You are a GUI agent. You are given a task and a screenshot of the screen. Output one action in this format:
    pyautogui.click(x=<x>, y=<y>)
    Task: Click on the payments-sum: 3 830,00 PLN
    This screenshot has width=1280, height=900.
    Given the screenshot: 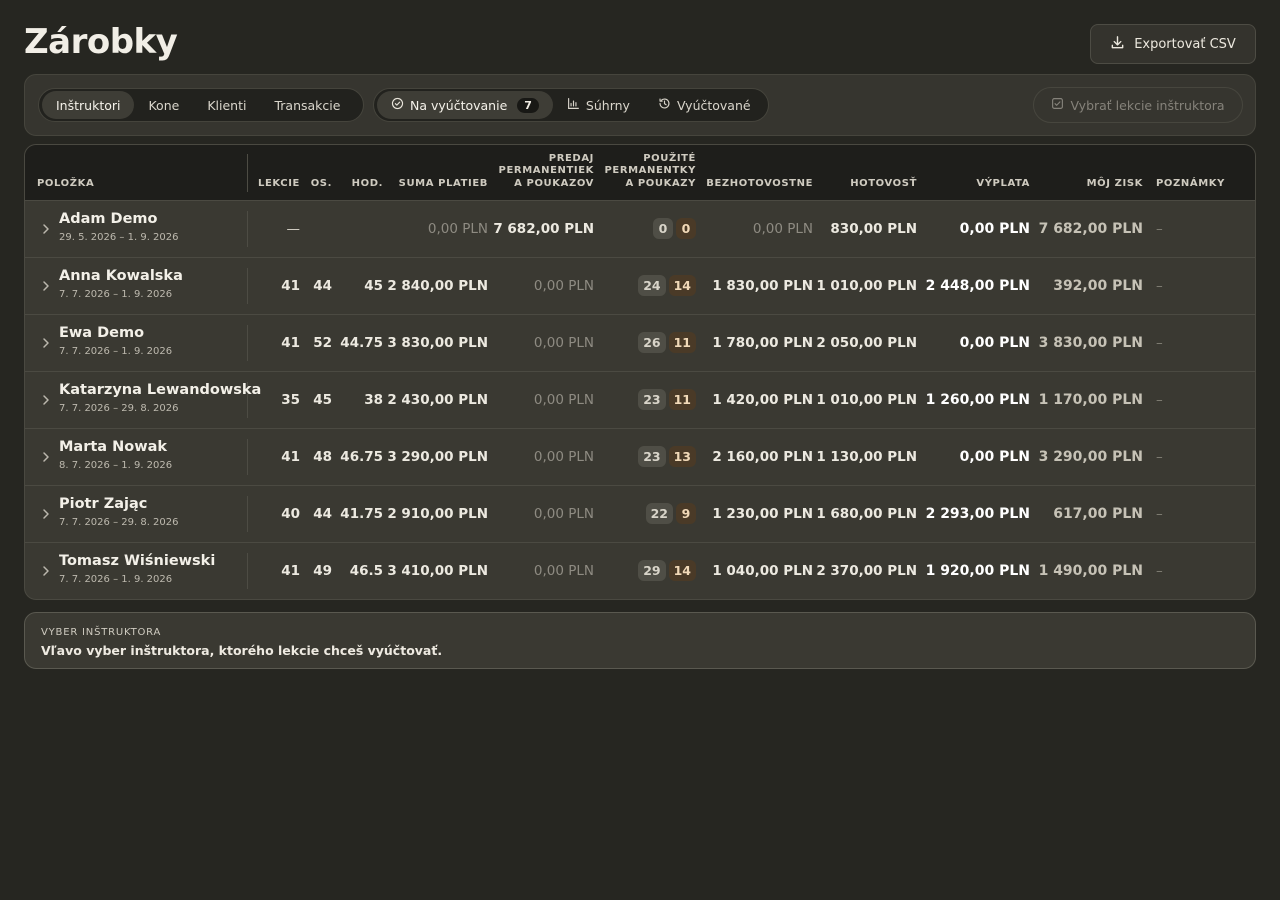 What is the action you would take?
    pyautogui.click(x=437, y=343)
    